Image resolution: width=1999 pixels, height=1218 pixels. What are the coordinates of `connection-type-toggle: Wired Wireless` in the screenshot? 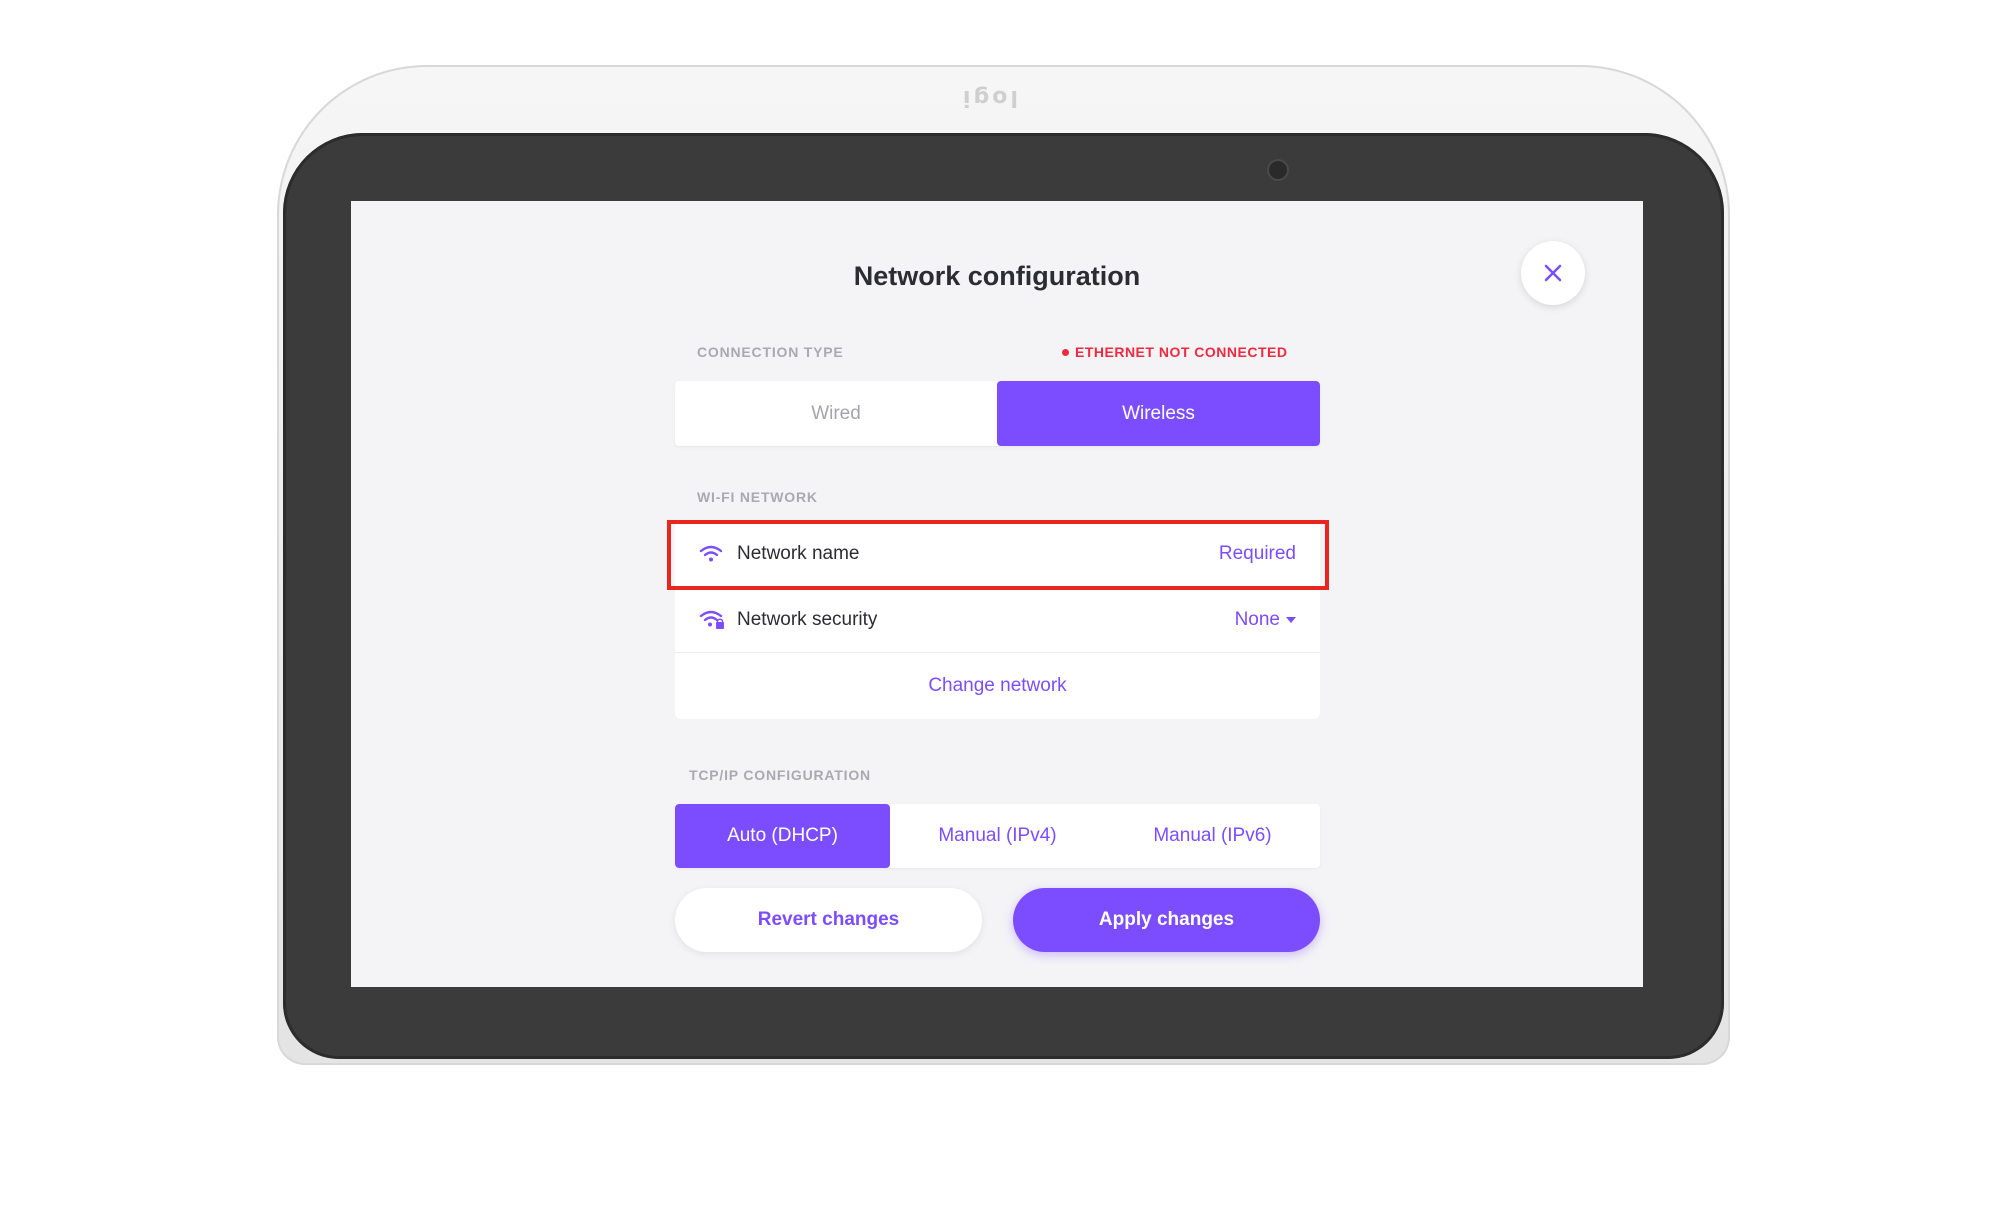 It's located at (997, 413).